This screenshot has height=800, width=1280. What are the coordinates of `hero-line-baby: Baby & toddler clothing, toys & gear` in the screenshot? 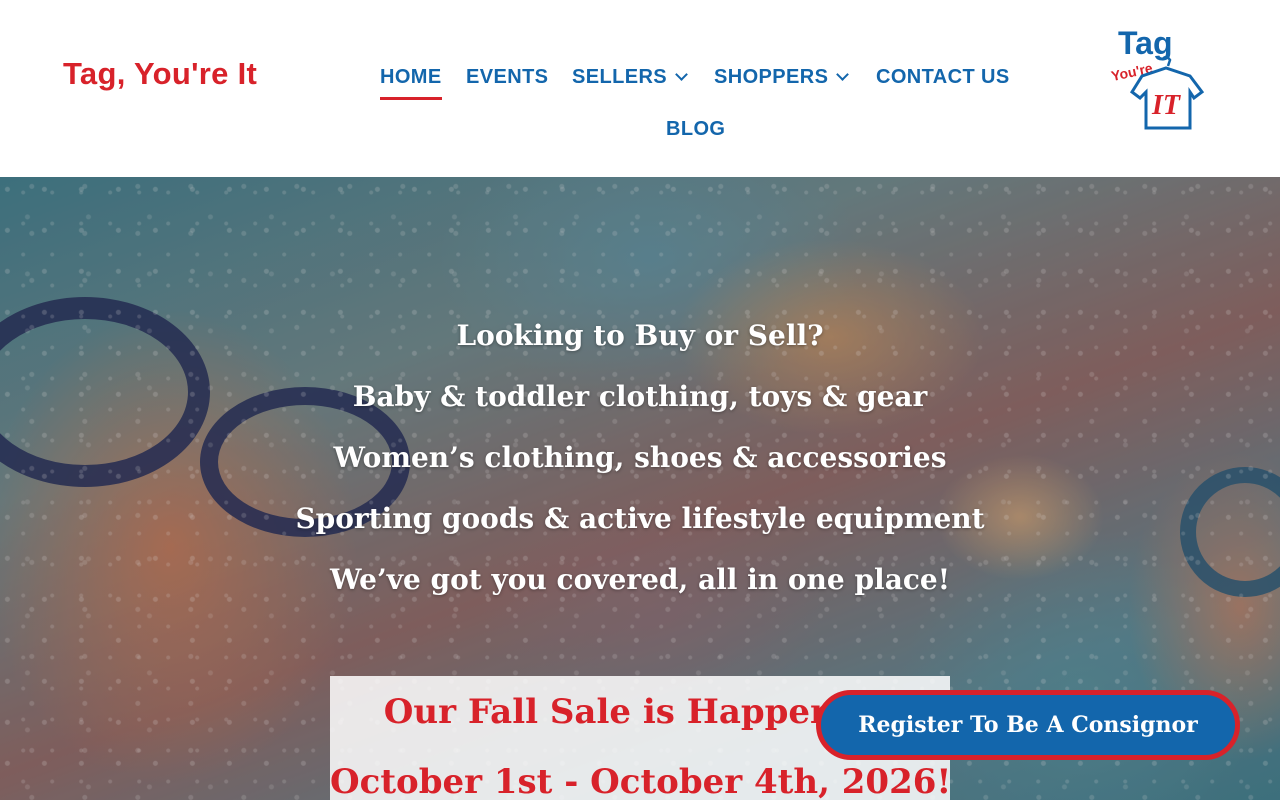 It's located at (640, 396).